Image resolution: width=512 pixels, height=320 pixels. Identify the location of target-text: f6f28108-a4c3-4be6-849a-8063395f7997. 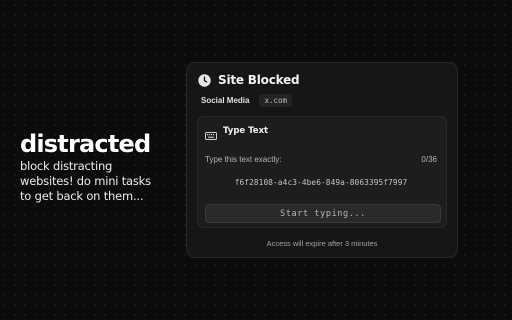
(321, 182).